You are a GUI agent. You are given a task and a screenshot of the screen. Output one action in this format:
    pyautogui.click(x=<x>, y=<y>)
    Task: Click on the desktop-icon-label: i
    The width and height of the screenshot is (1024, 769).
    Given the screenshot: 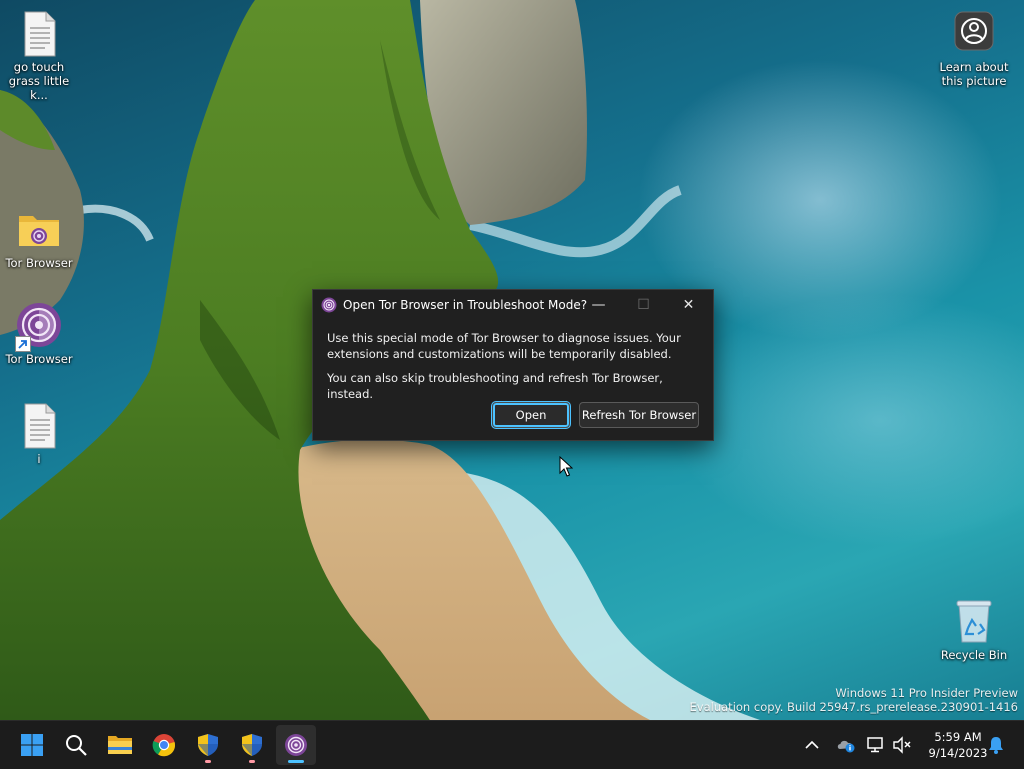 What is the action you would take?
    pyautogui.click(x=39, y=459)
    